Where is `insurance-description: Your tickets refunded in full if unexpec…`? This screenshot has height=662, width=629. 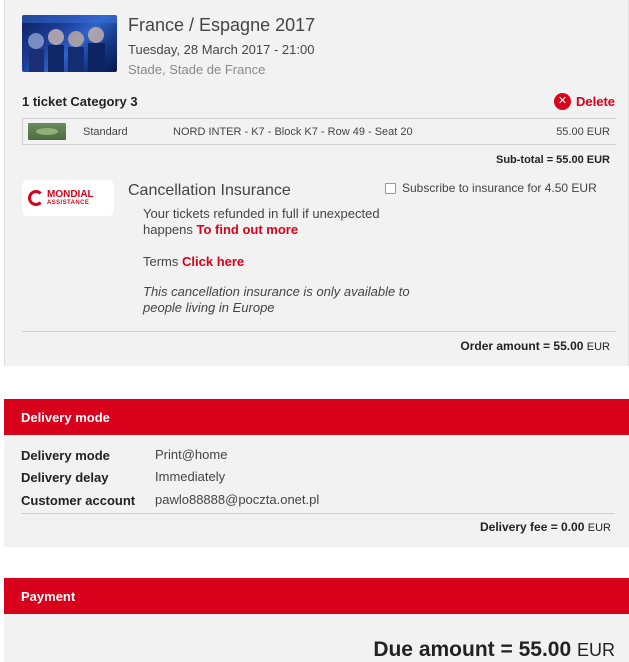 insurance-description: Your tickets refunded in full if unexpec… is located at coordinates (288, 222).